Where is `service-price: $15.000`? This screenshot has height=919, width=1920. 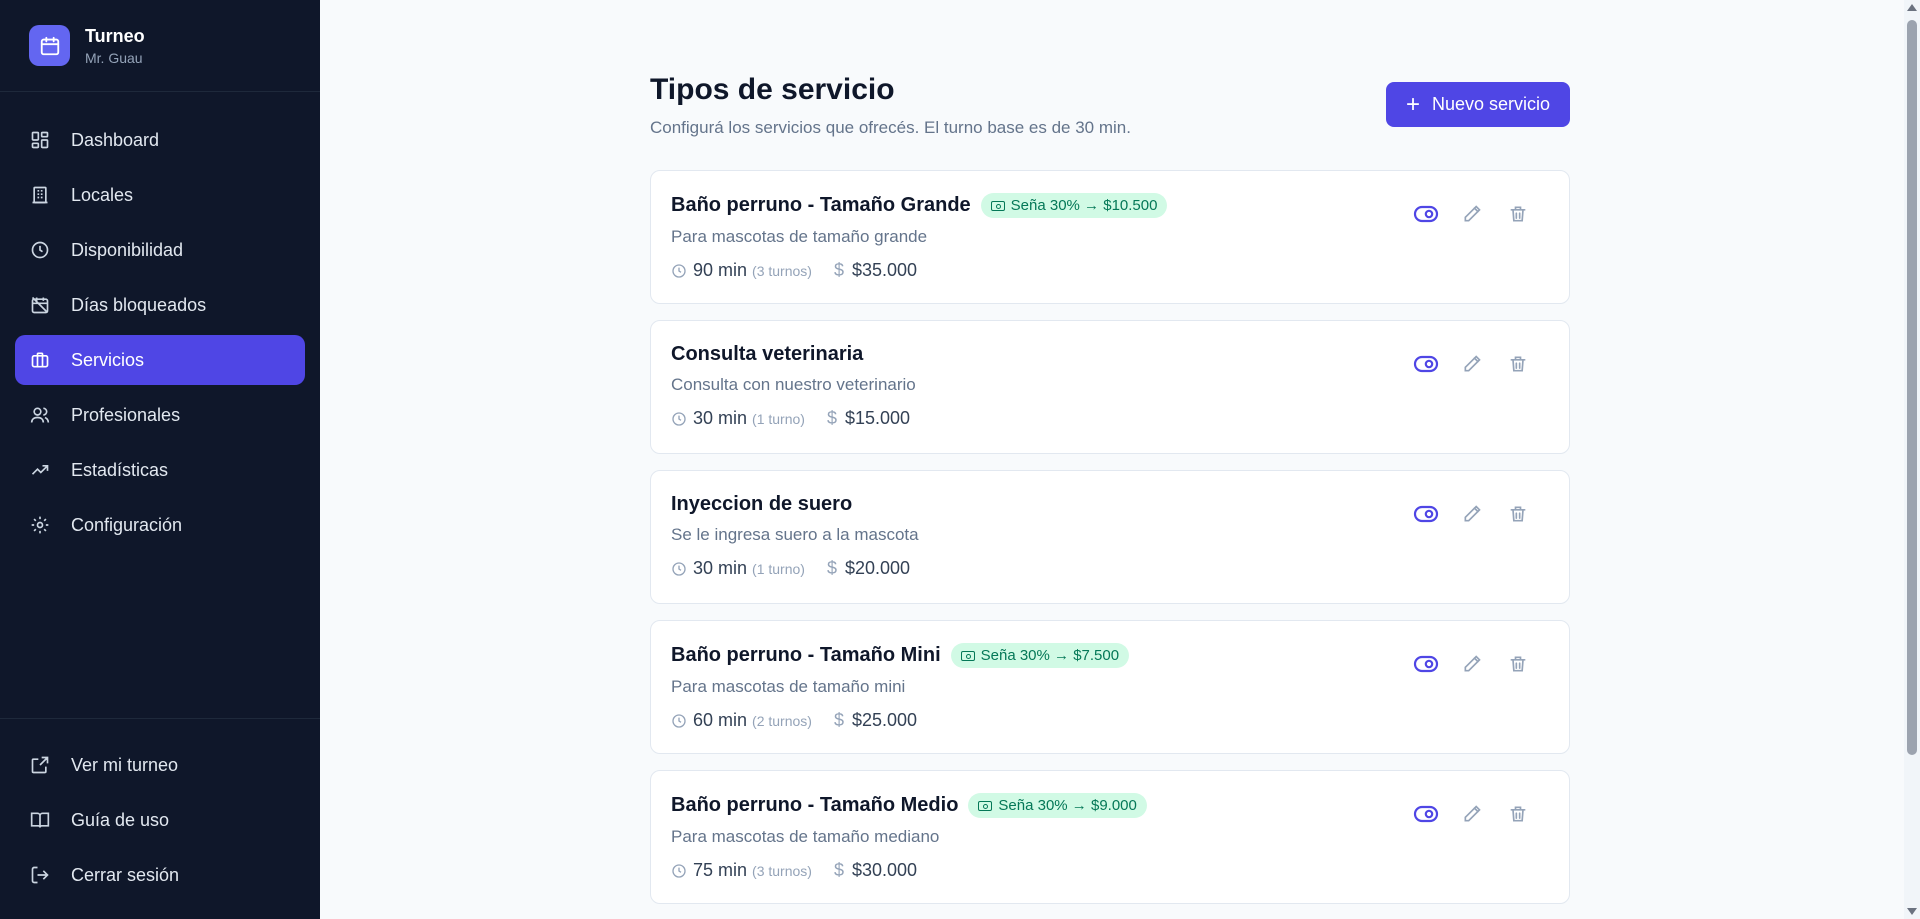 service-price: $15.000 is located at coordinates (877, 418).